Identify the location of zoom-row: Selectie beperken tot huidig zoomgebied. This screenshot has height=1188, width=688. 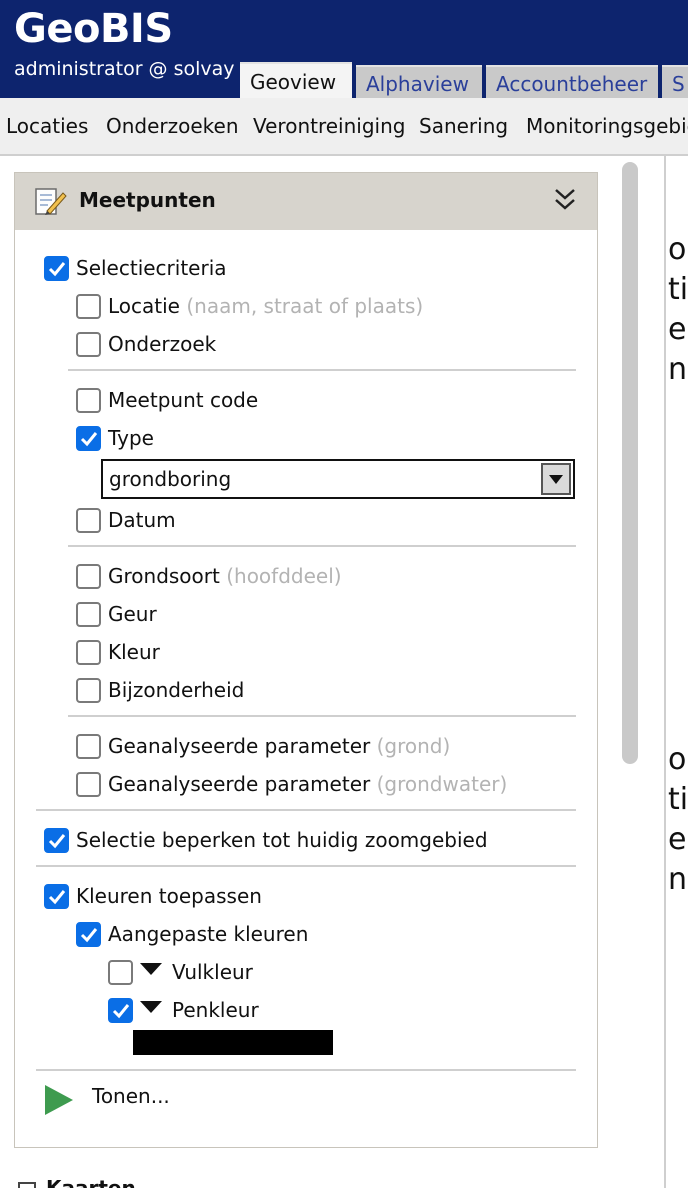
(304, 840).